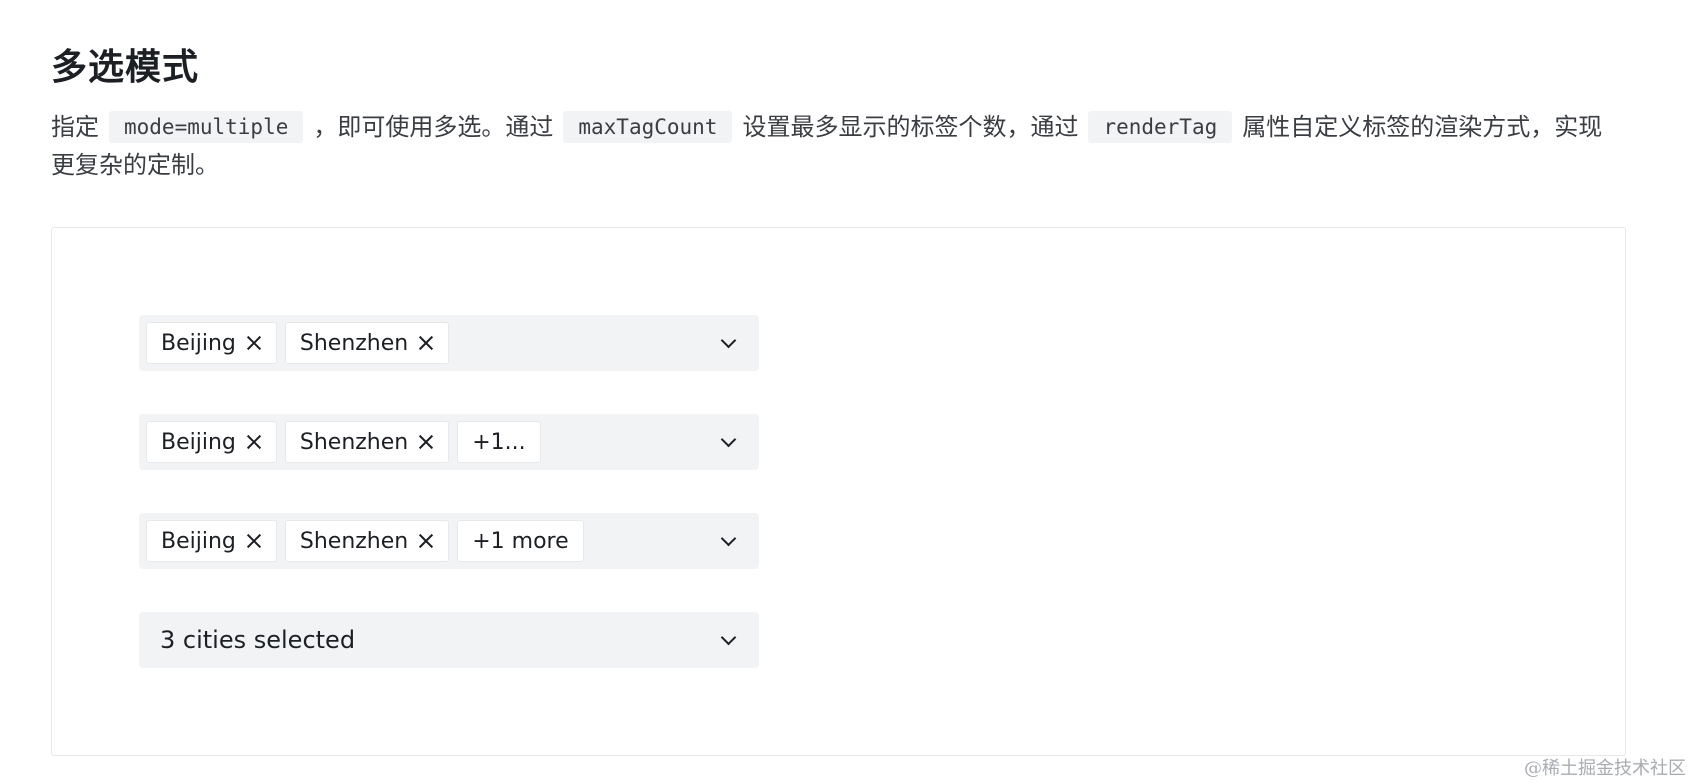 The image size is (1694, 784). I want to click on code-render-tag: renderTag, so click(1160, 127).